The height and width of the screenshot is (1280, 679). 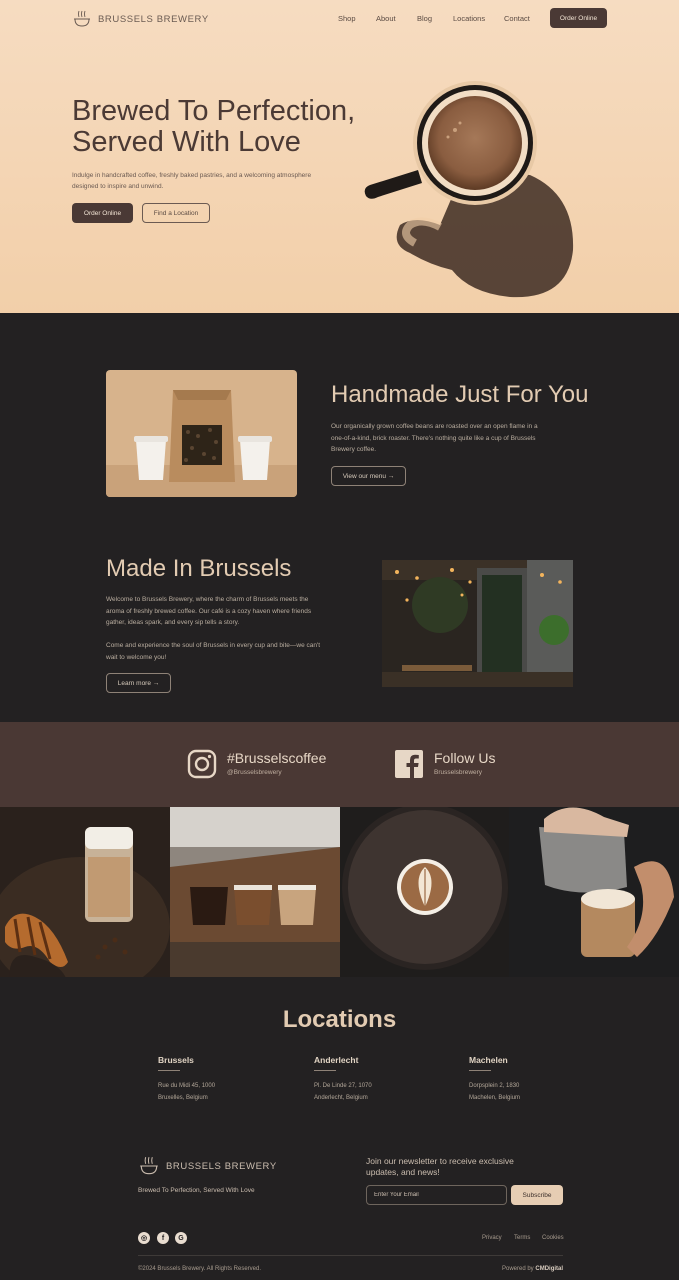 I want to click on terms-link: Terms, so click(x=522, y=1238).